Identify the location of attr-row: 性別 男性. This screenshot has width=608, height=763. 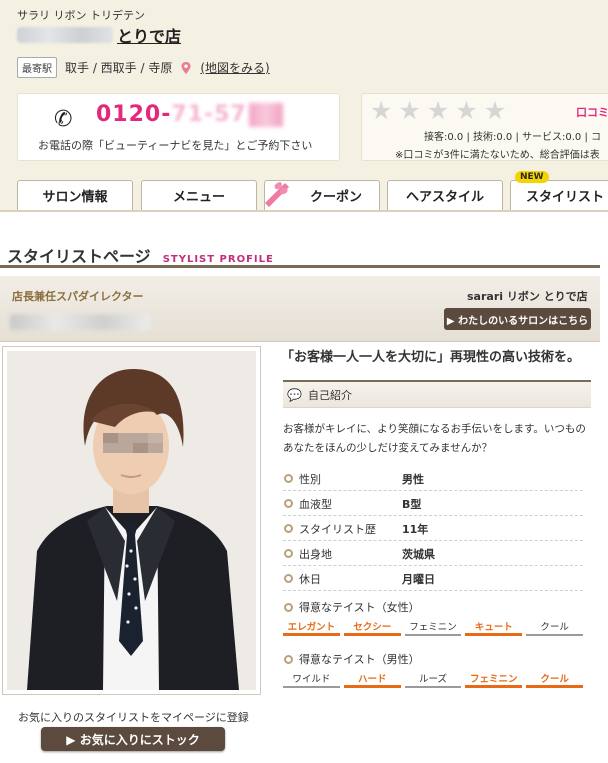
(433, 479).